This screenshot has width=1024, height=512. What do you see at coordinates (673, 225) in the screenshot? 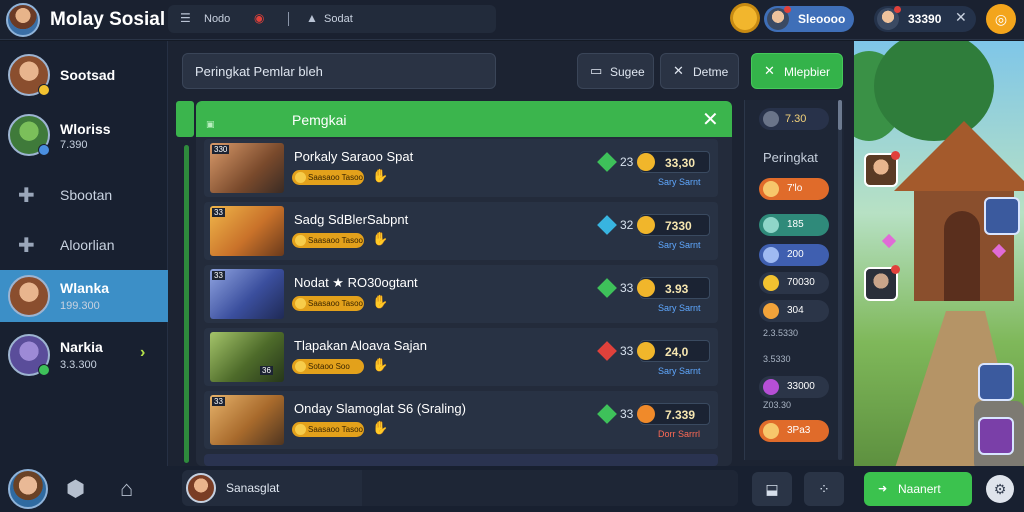
I see `score-box: 7330` at bounding box center [673, 225].